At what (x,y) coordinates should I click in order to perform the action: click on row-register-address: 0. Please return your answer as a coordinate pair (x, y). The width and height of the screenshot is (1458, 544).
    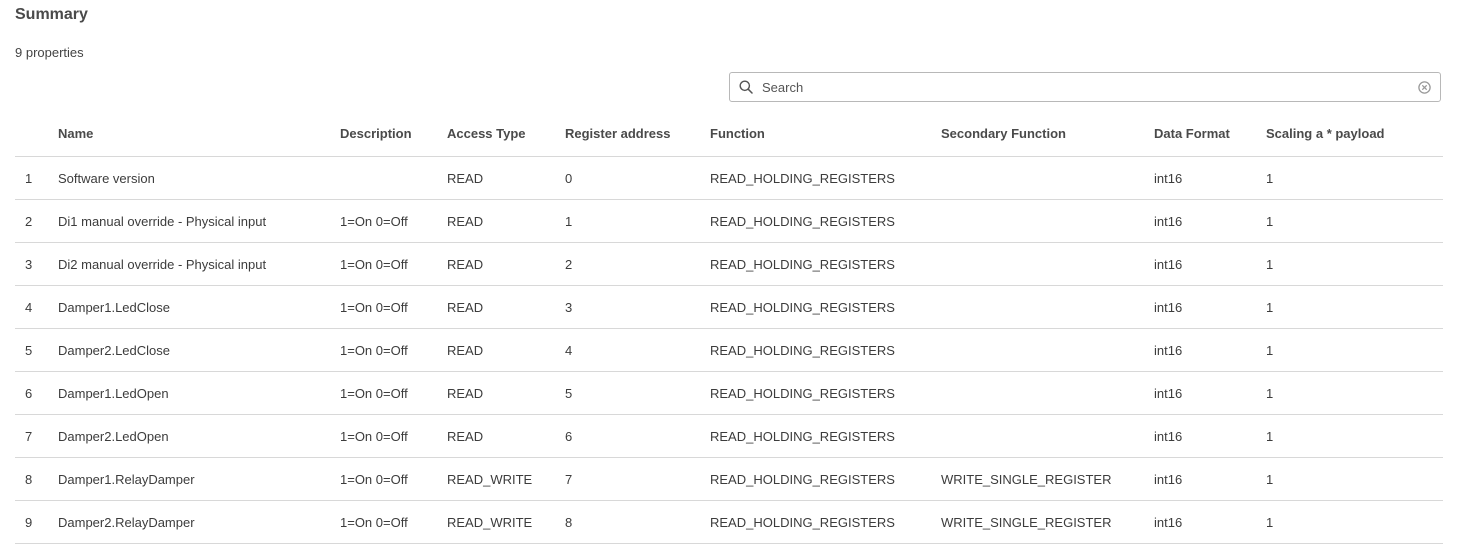
    Looking at the image, I should click on (637, 178).